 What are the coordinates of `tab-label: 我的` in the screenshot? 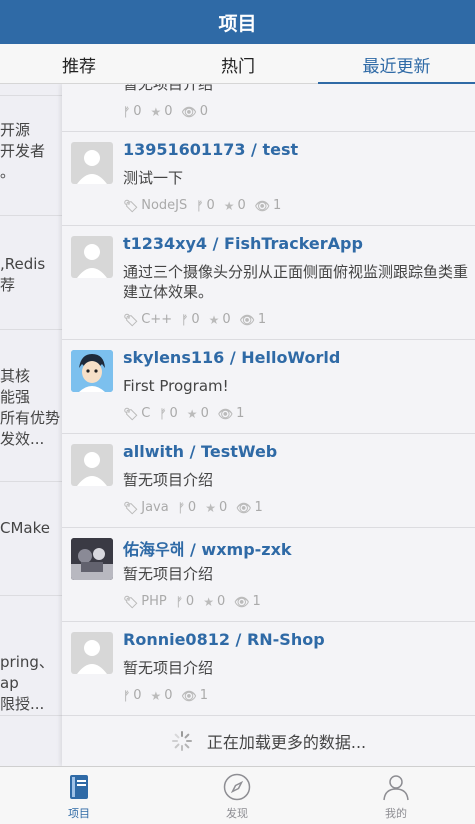 It's located at (396, 813).